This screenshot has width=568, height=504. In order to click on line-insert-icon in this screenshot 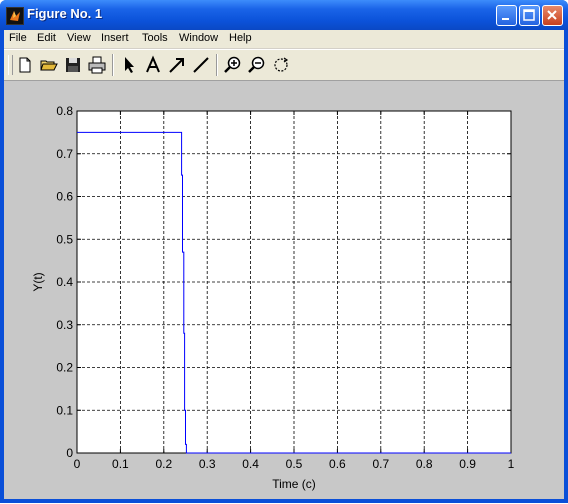, I will do `click(201, 65)`.